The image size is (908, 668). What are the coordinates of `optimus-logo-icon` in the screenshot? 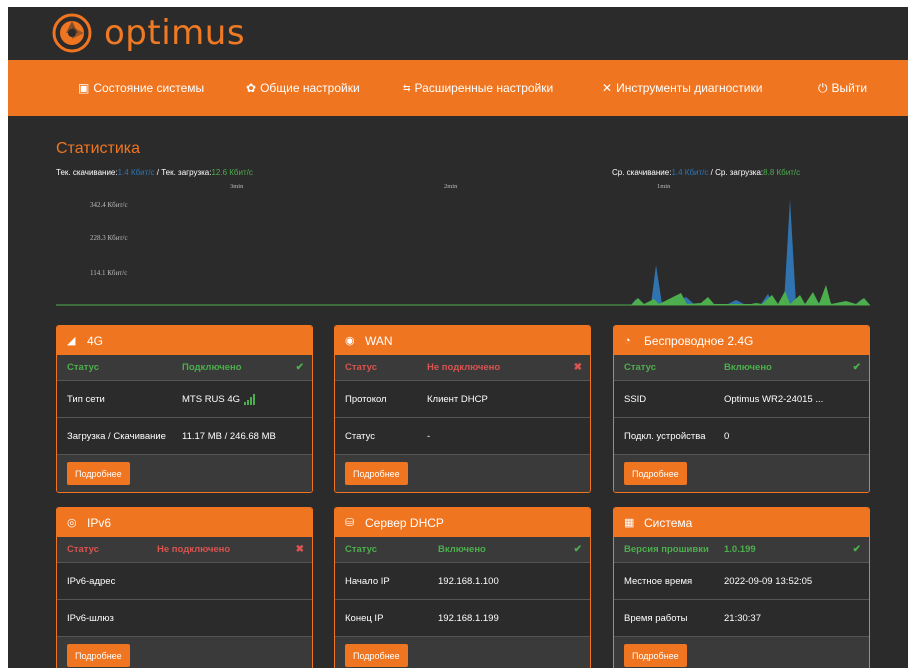 It's located at (72, 33).